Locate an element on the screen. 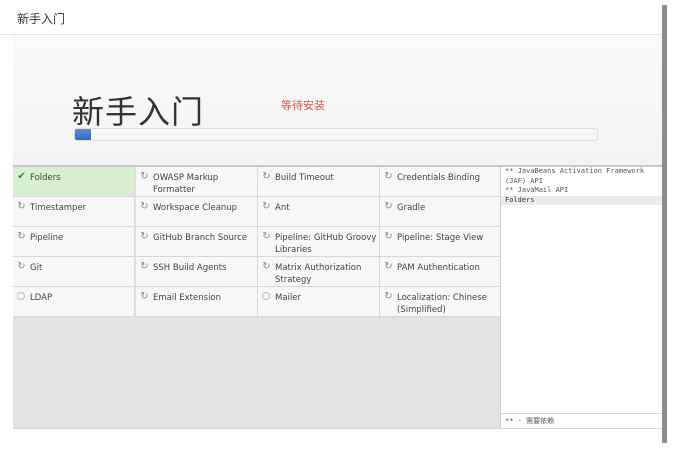 The height and width of the screenshot is (453, 678). plugin-item: ↻ Localization: Chinese (Simplified) is located at coordinates (441, 302).